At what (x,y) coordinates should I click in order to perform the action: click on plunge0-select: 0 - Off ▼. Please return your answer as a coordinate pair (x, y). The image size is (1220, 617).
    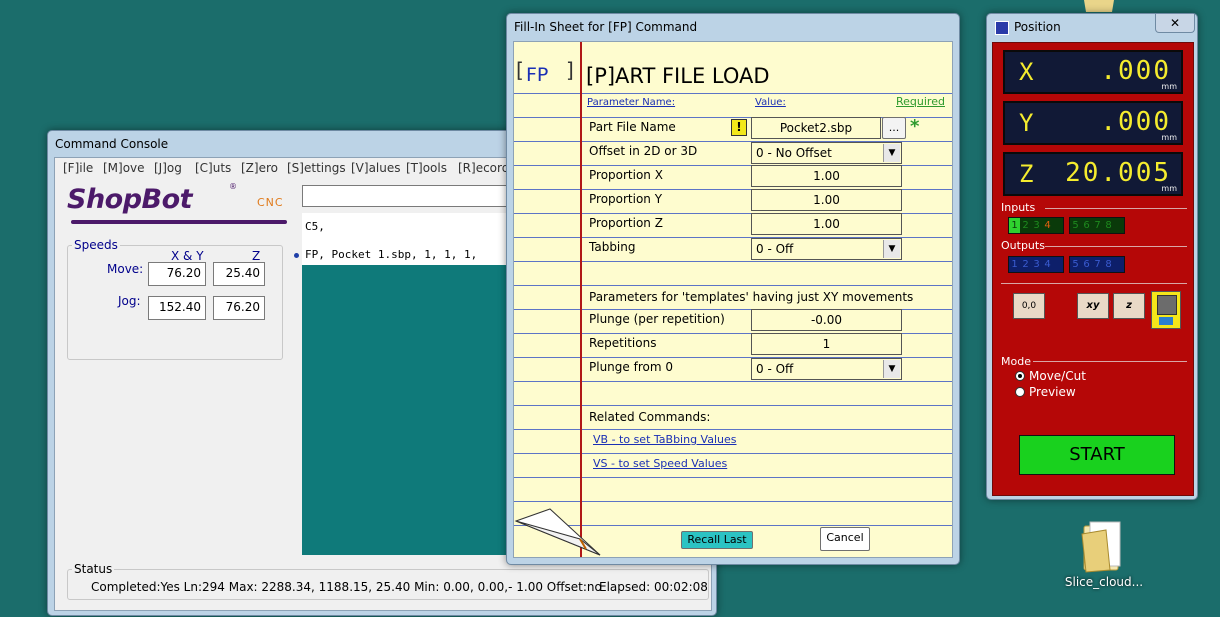
    Looking at the image, I should click on (826, 369).